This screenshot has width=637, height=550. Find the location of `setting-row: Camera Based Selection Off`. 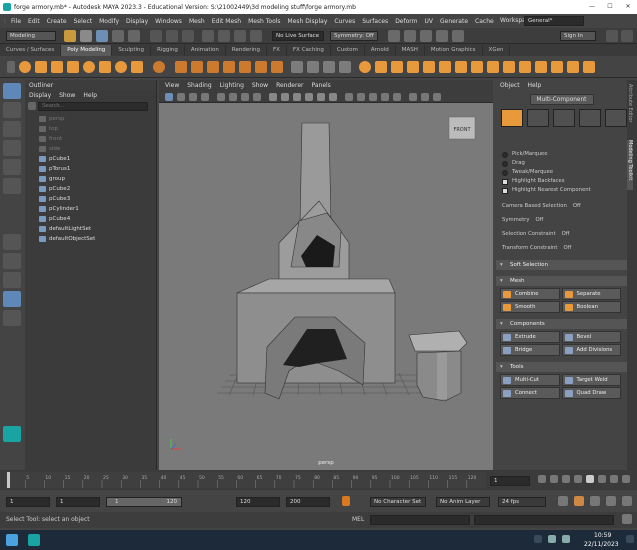

setting-row: Camera Based Selection Off is located at coordinates (564, 206).